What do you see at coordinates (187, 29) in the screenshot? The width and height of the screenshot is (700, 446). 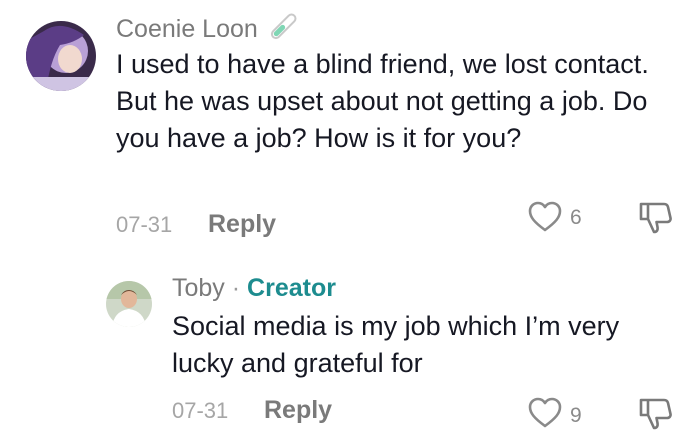 I see `author-name: Coenie Loon` at bounding box center [187, 29].